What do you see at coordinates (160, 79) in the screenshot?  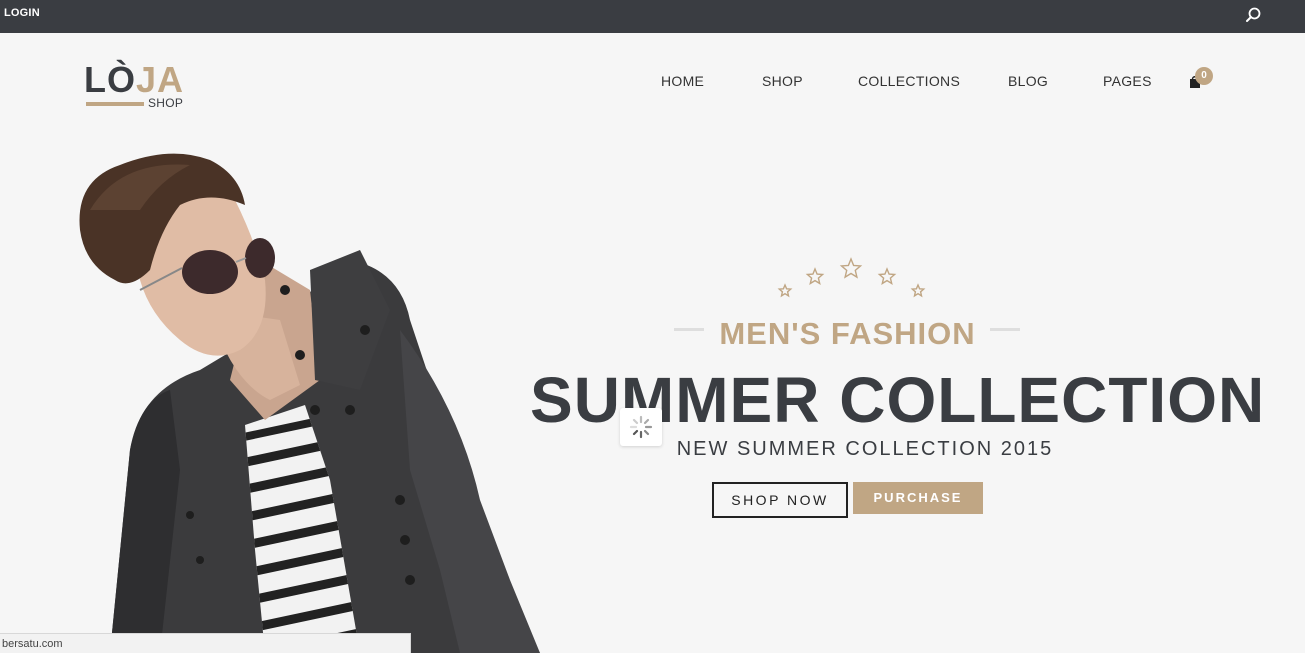 I see `logo-text-part2: JA` at bounding box center [160, 79].